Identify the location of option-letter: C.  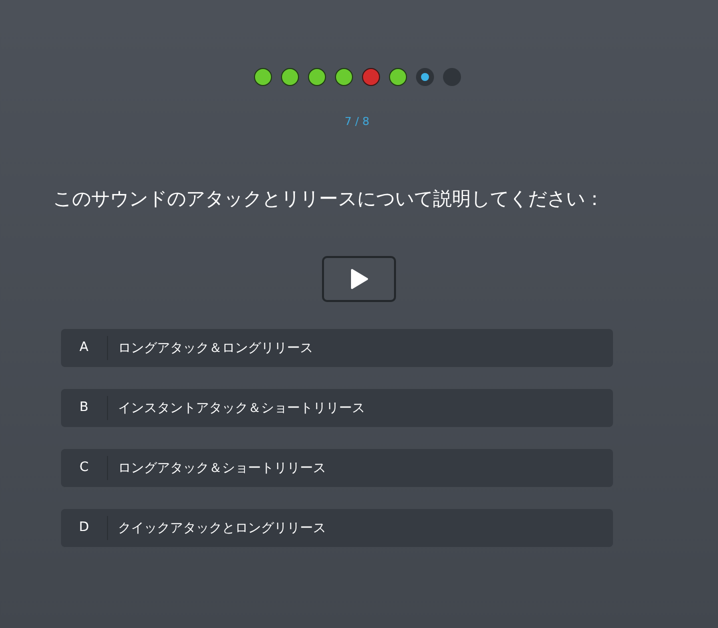
(84, 468).